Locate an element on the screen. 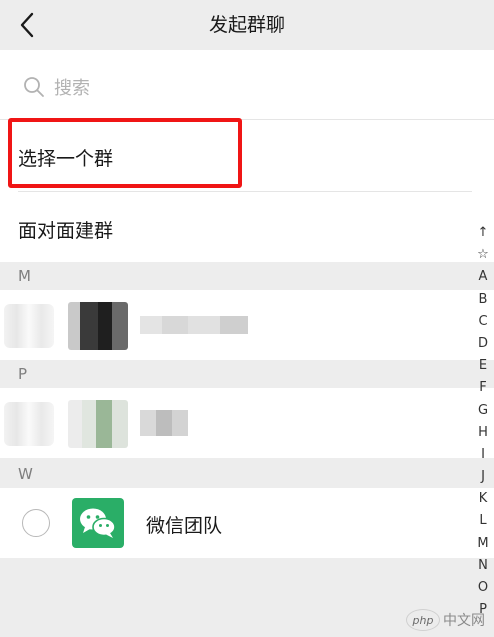 The height and width of the screenshot is (637, 494). index-item-i: I is located at coordinates (483, 455).